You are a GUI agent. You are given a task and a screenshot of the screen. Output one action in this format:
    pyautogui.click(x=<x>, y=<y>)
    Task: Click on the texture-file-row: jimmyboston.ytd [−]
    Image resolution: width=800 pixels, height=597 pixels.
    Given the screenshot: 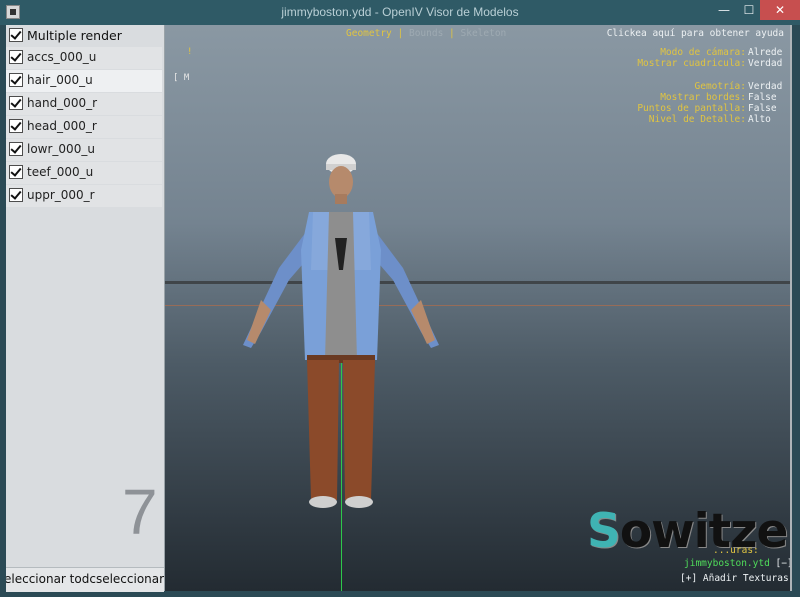 What is the action you would take?
    pyautogui.click(x=737, y=563)
    